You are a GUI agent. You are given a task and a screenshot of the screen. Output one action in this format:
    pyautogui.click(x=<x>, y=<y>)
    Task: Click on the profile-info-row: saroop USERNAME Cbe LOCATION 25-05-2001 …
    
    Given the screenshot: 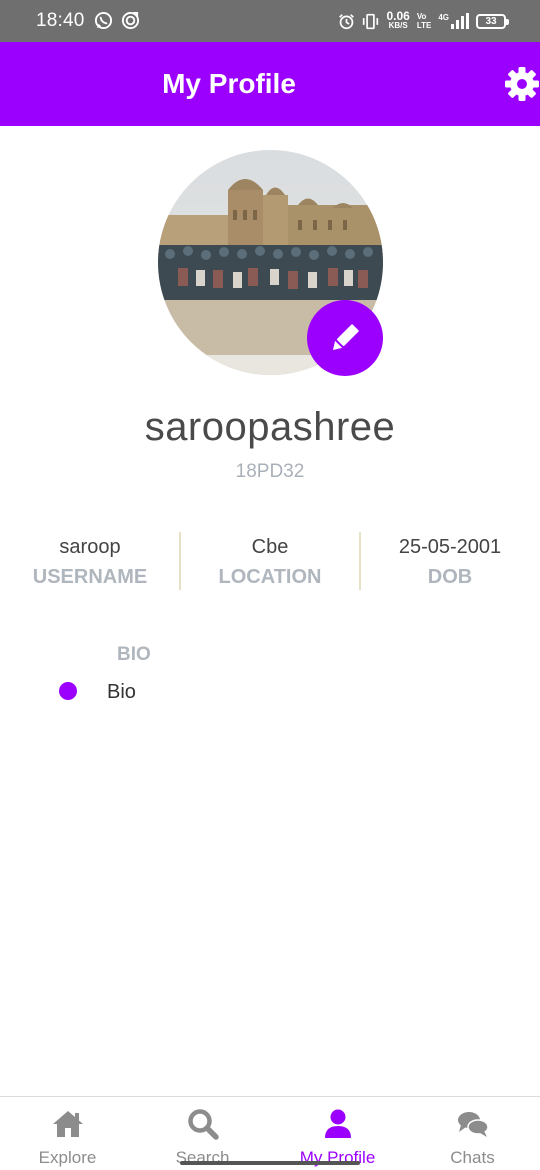 What is the action you would take?
    pyautogui.click(x=270, y=562)
    